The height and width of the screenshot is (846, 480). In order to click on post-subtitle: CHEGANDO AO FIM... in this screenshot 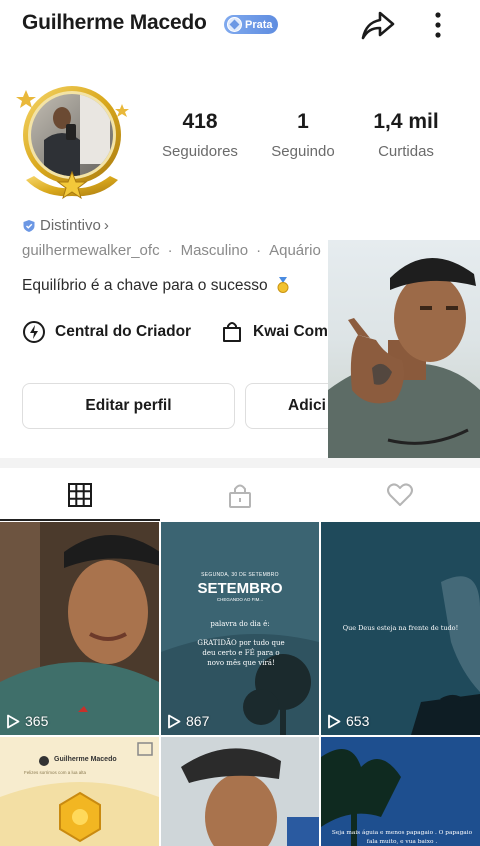, I will do `click(240, 599)`.